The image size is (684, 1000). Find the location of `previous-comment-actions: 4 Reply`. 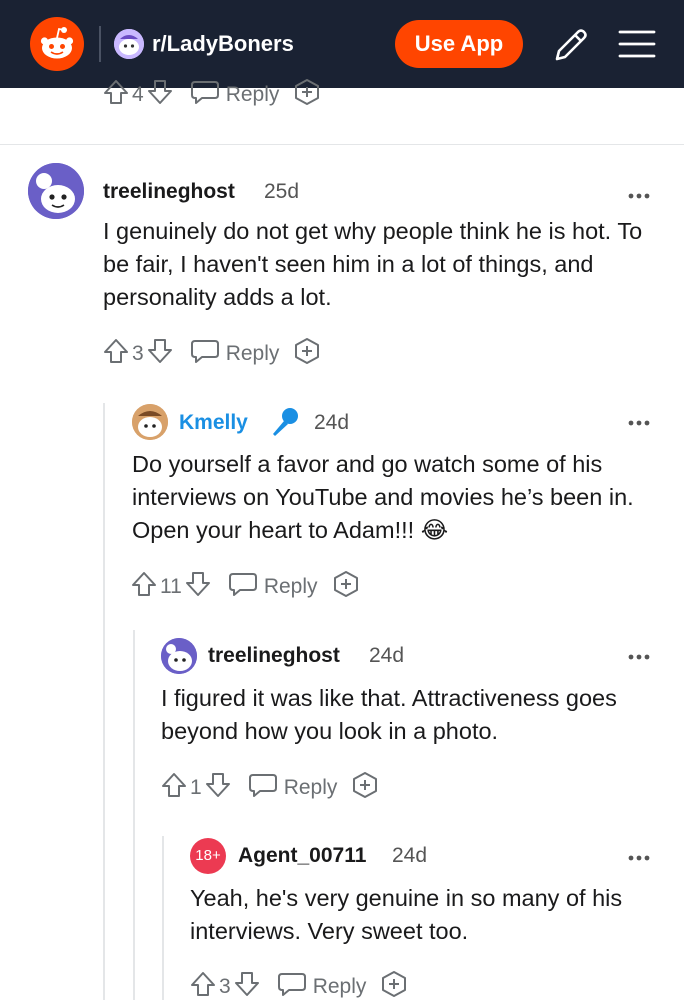

previous-comment-actions: 4 Reply is located at coordinates (211, 95).